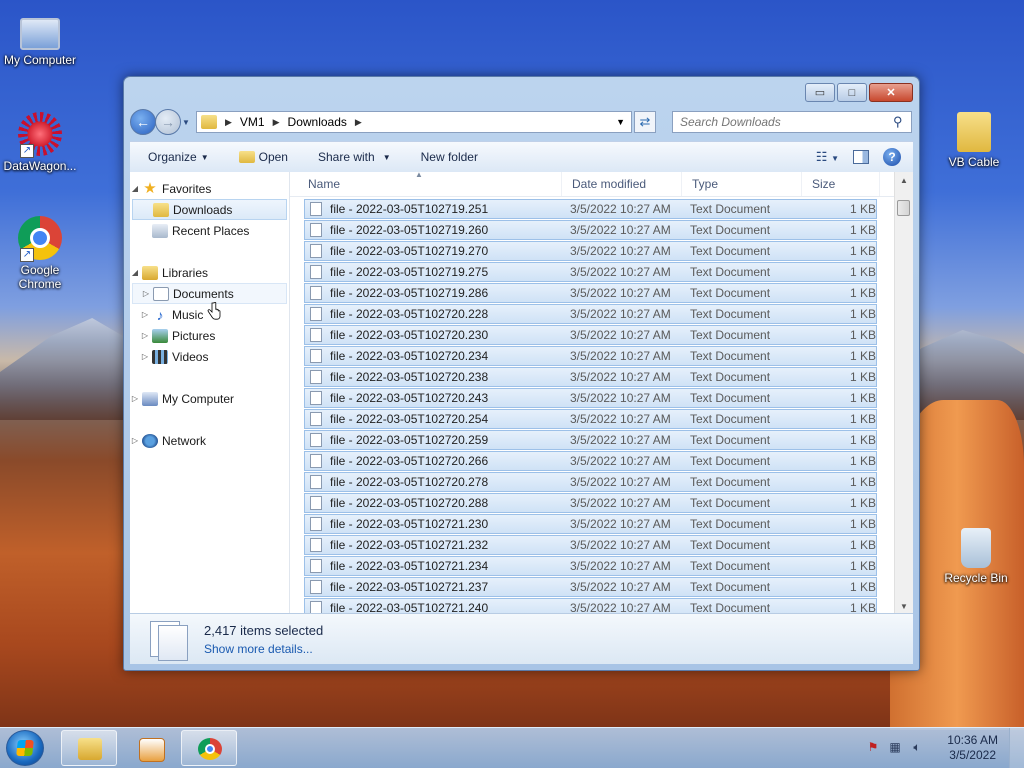  I want to click on folder-icon, so click(974, 132).